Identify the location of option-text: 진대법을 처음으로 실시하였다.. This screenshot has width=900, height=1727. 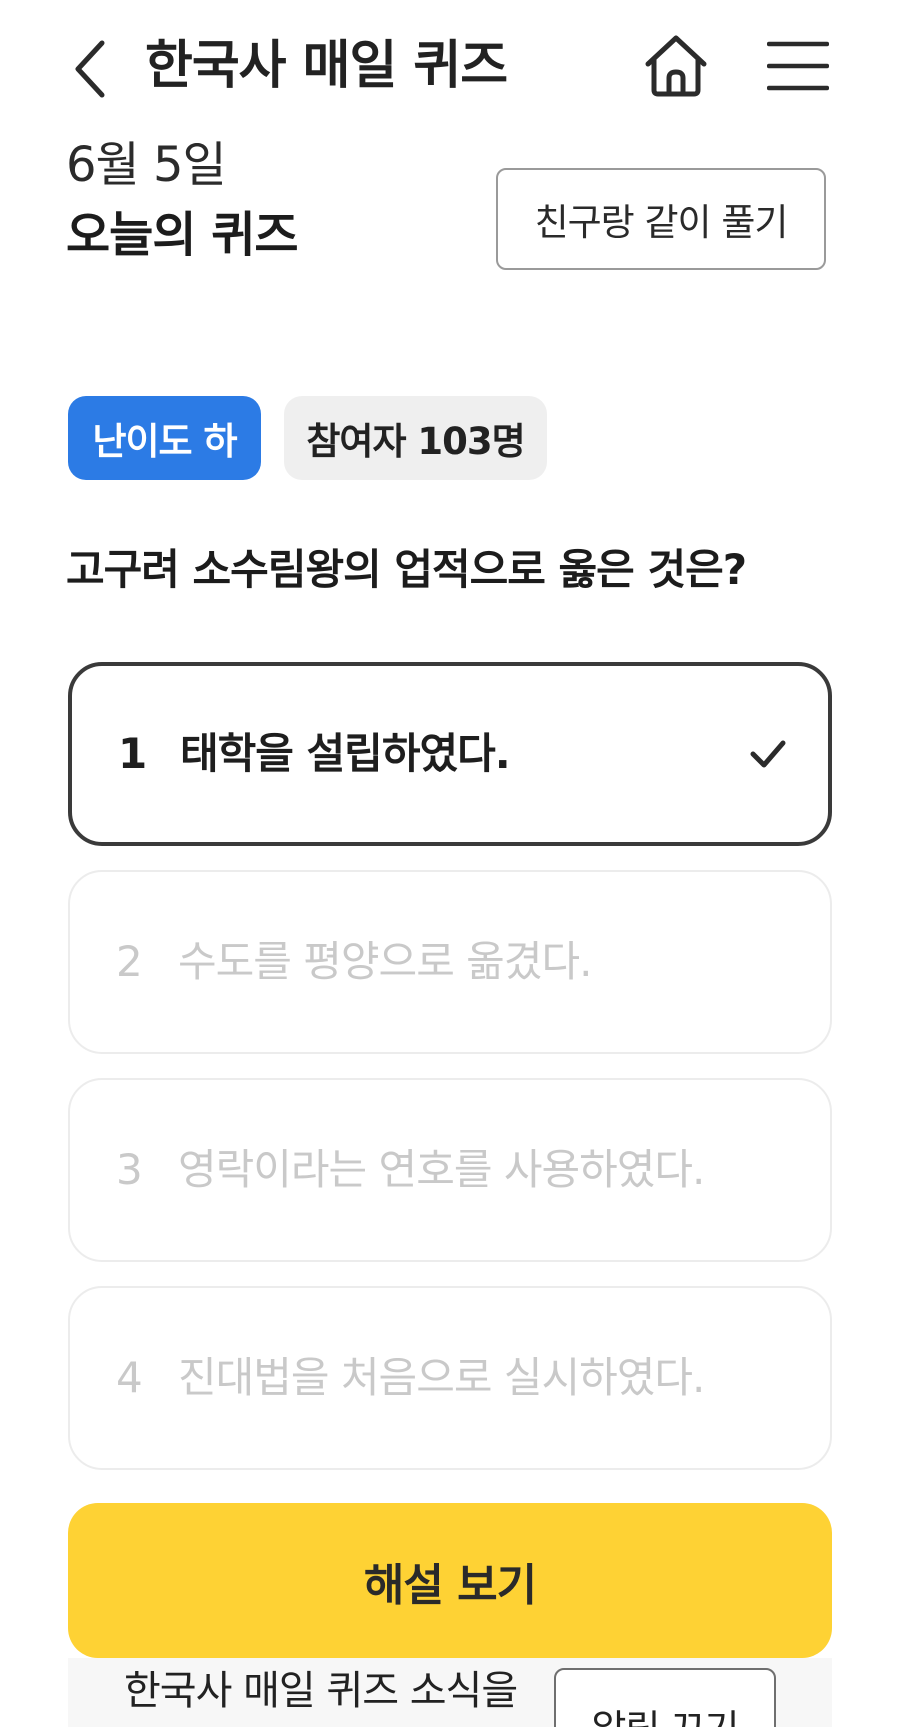
(441, 1377).